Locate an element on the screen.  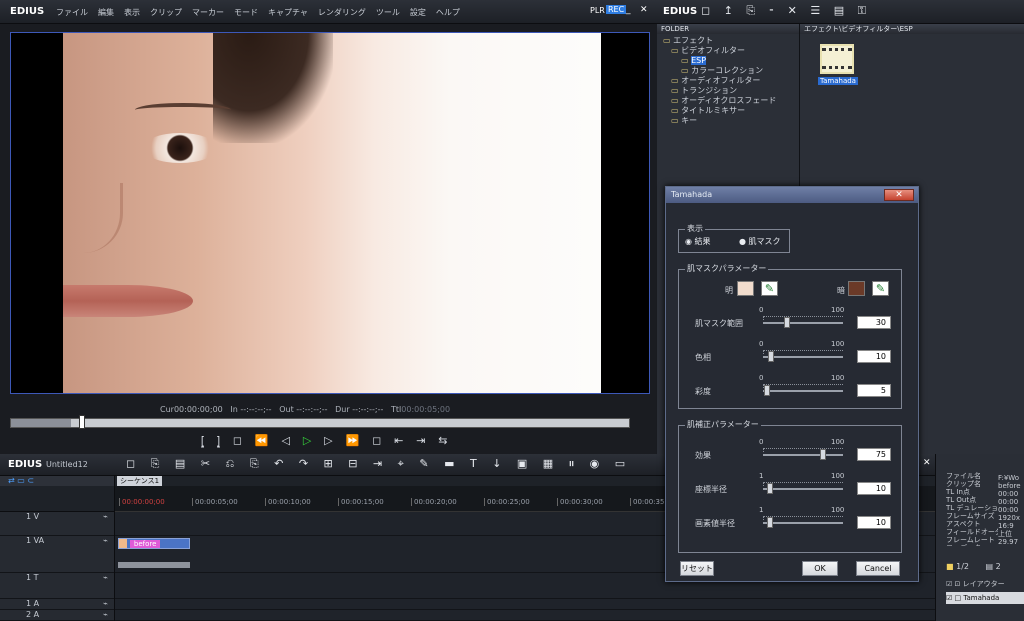
set-out-icon: ⦌ is located at coordinates (218, 441).